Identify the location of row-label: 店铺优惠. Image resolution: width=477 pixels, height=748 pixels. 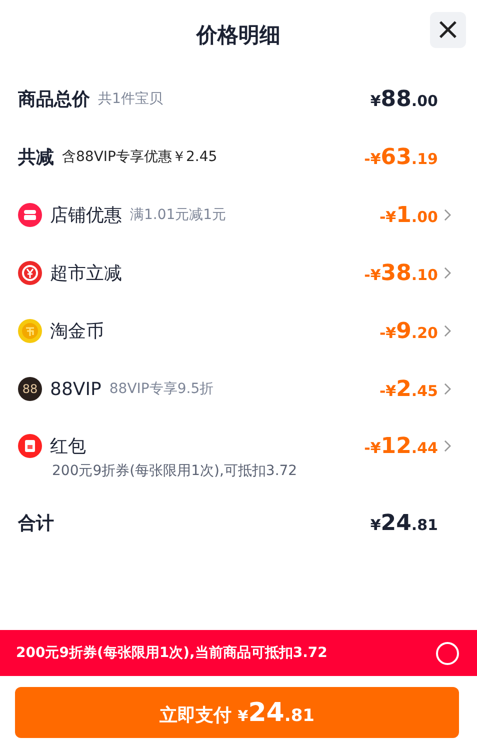
(86, 215).